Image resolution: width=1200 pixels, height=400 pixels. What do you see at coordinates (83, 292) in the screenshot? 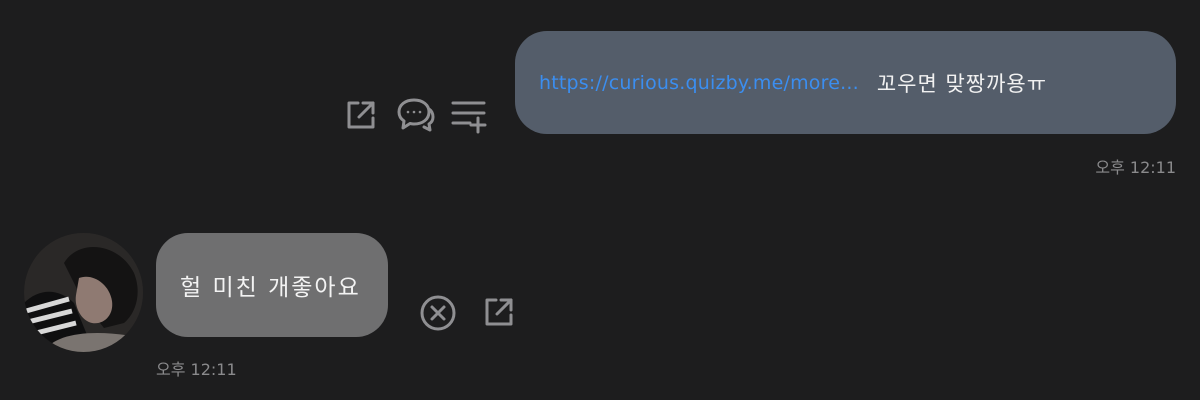
I see `avatar` at bounding box center [83, 292].